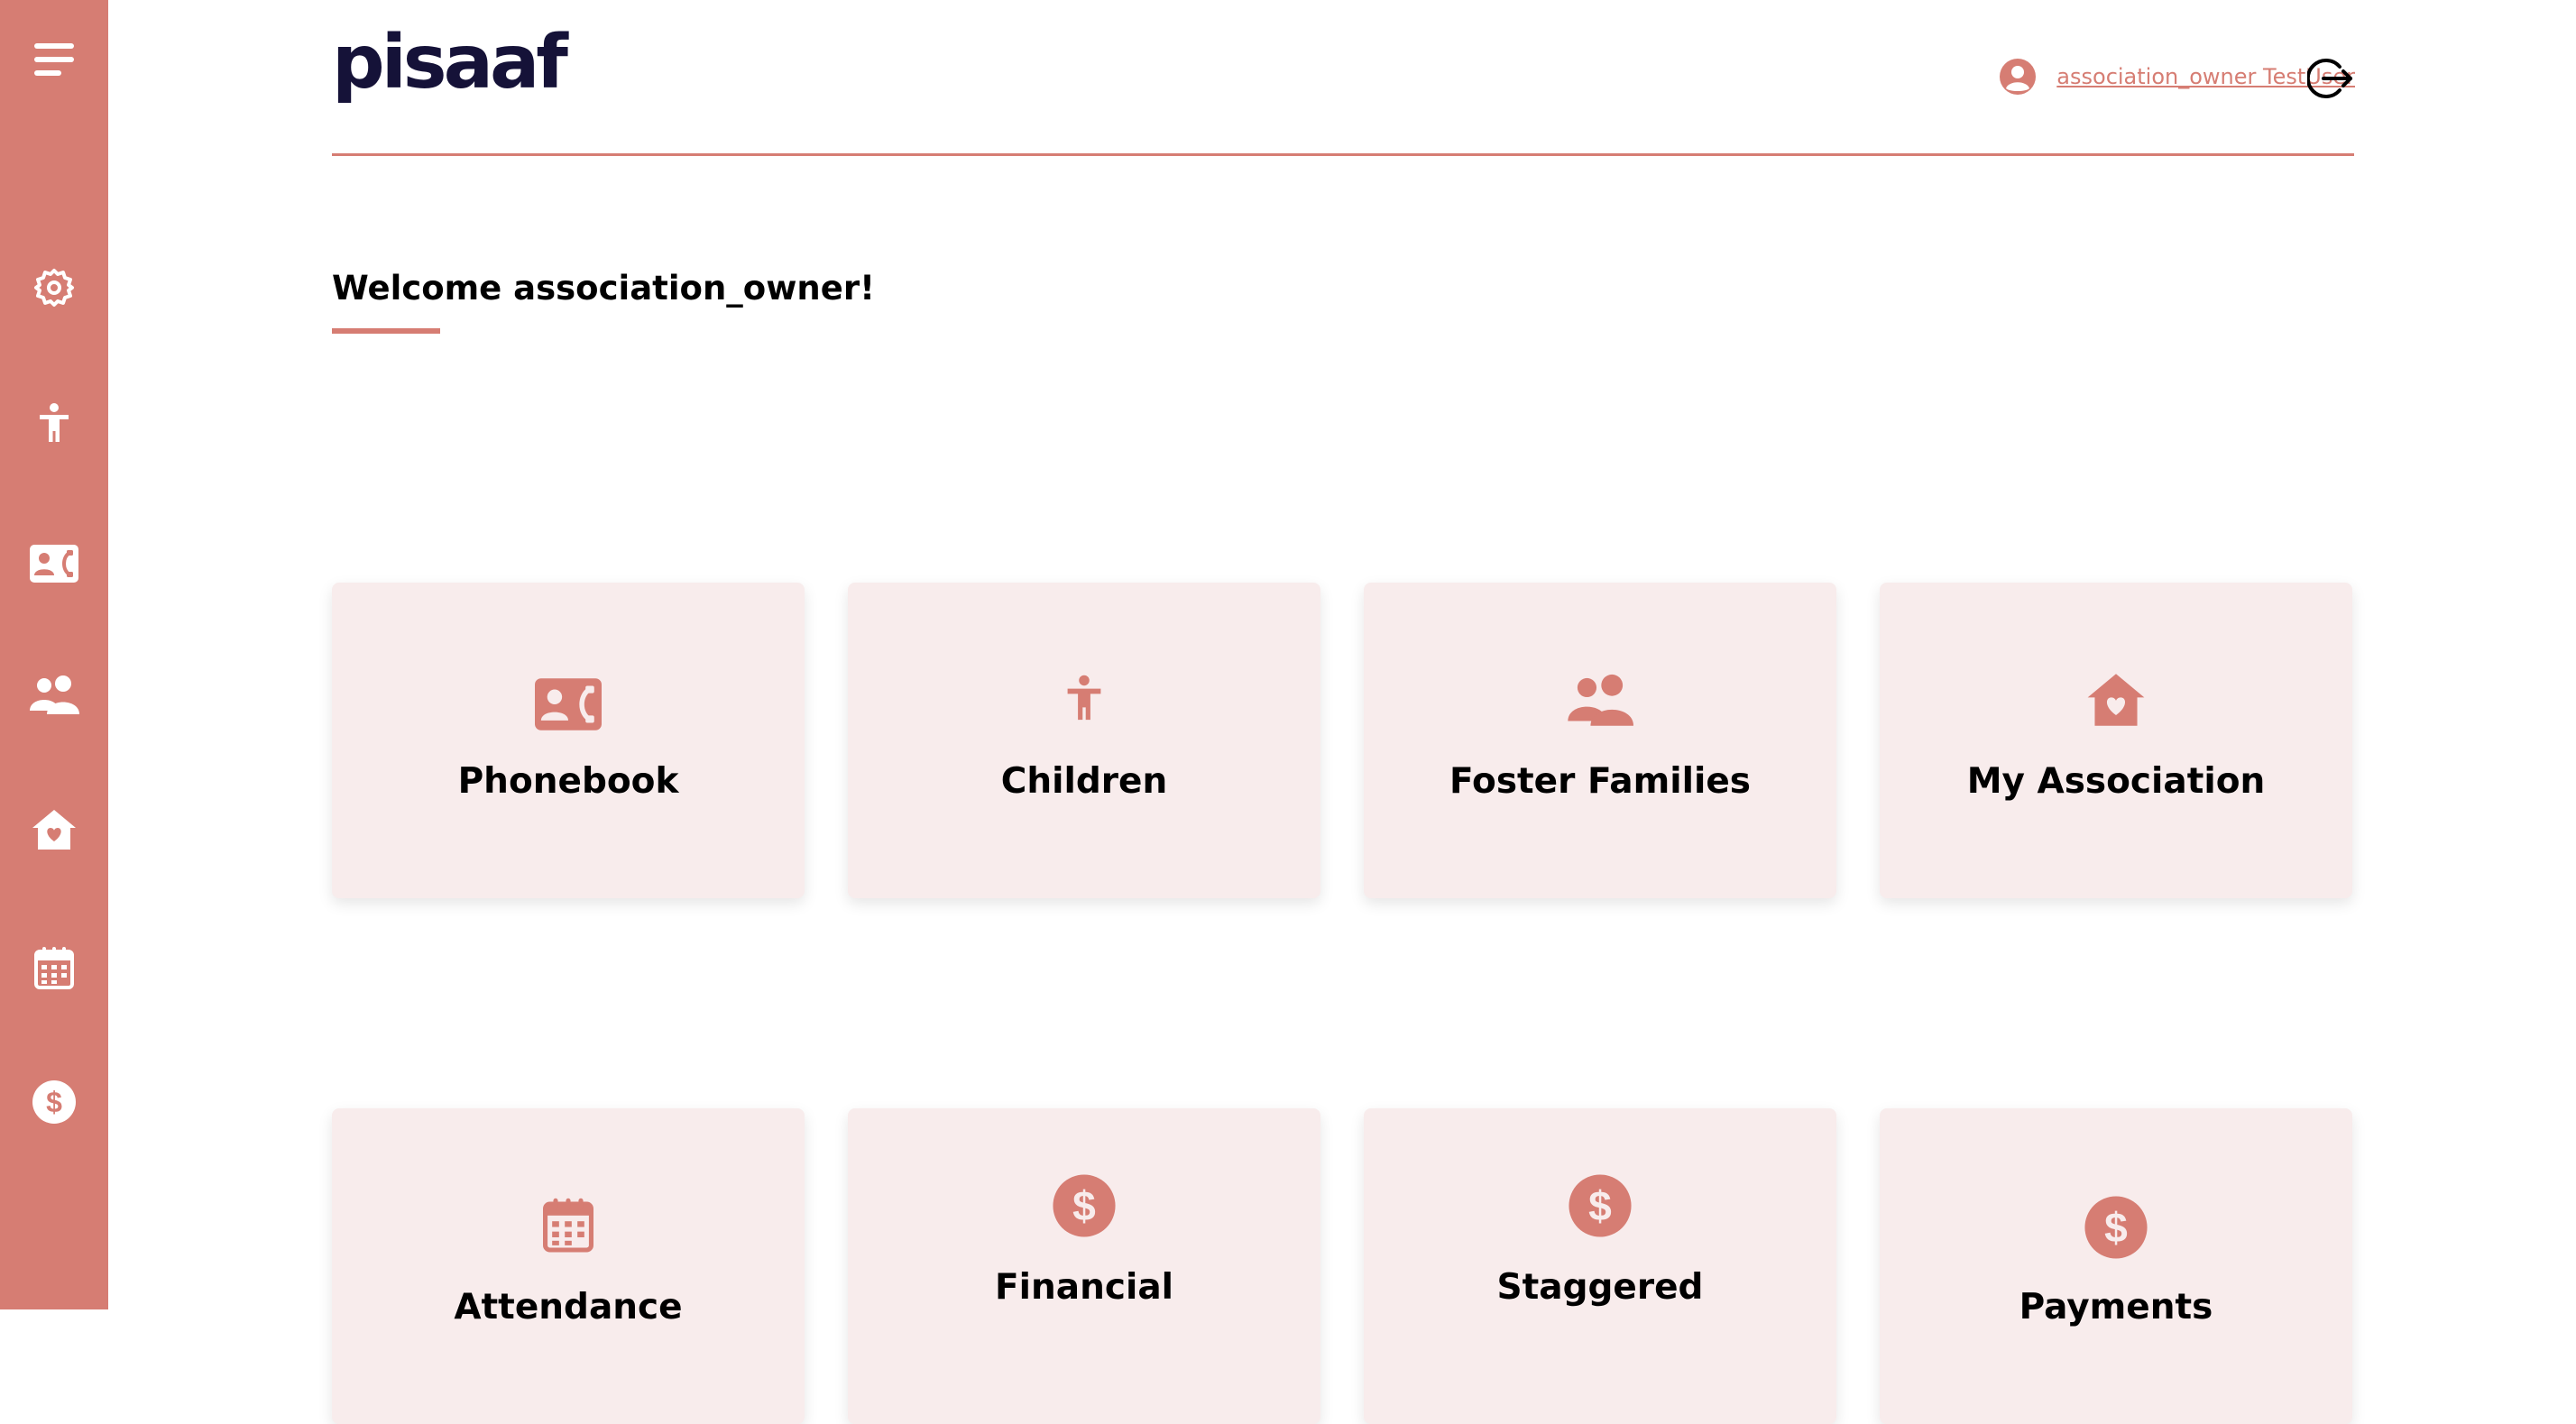 The height and width of the screenshot is (1424, 2576). I want to click on sidebar: $, so click(54, 654).